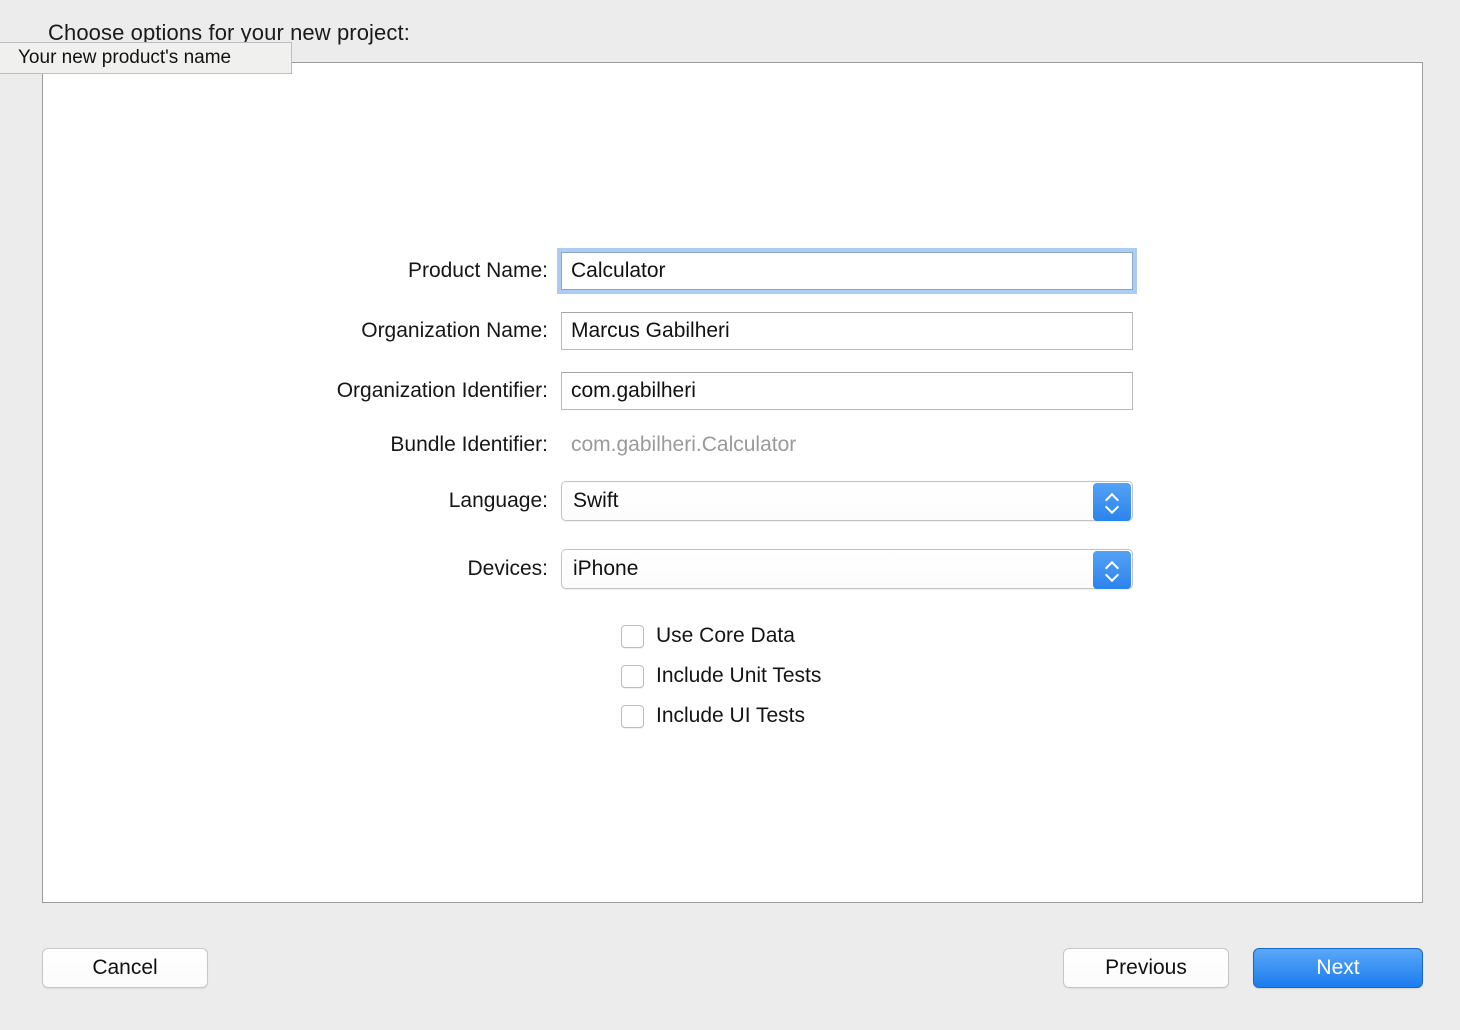 The image size is (1460, 1030). What do you see at coordinates (146, 58) in the screenshot?
I see `product-name-tooltip: Your new product's name` at bounding box center [146, 58].